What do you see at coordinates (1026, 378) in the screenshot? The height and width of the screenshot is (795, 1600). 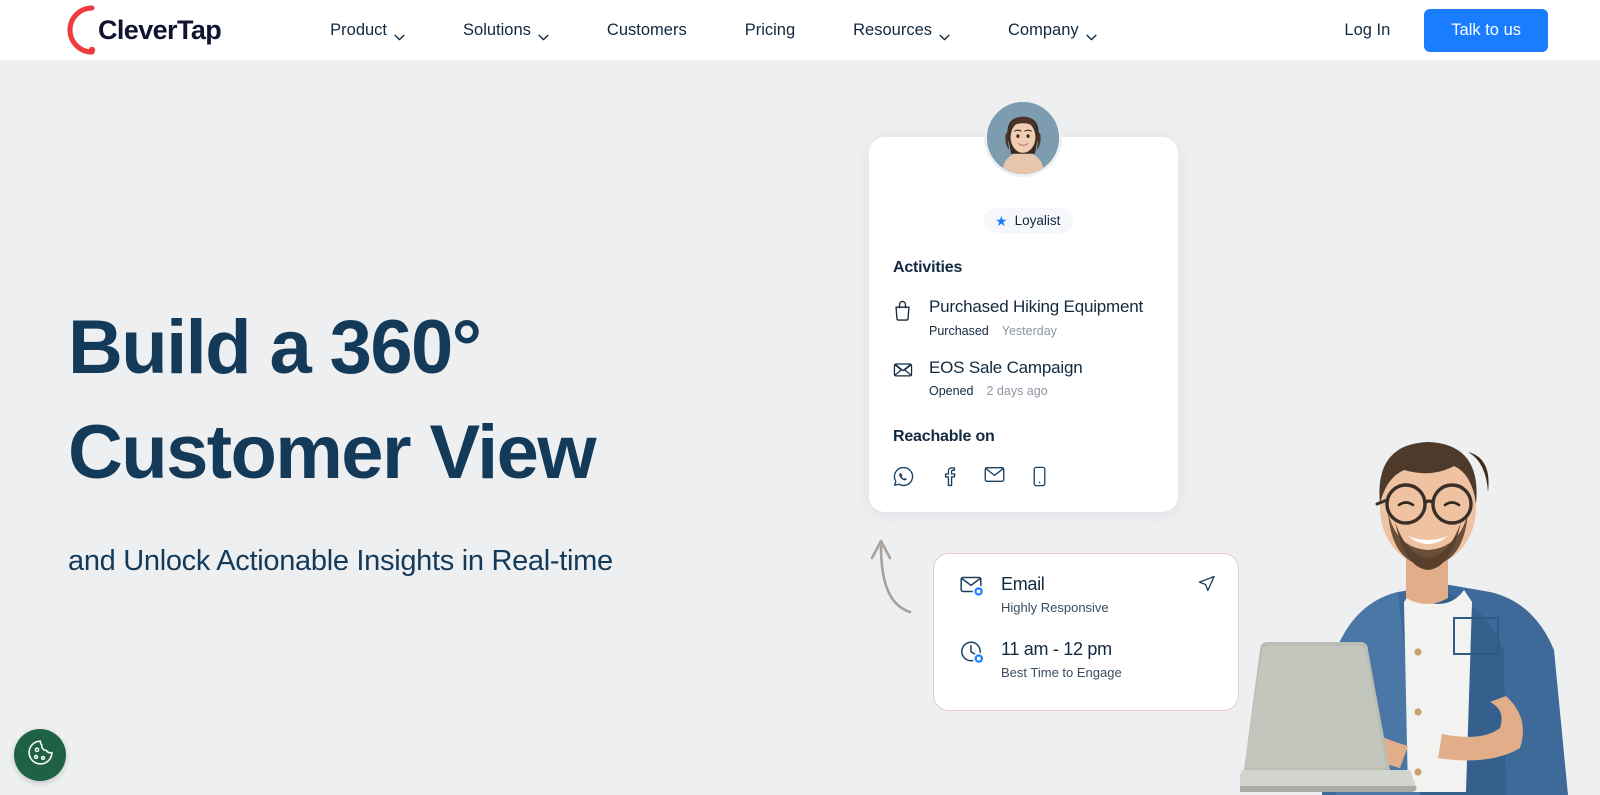 I see `activity-item-campaign: EOS Sale Campaign Opened 2 days ago` at bounding box center [1026, 378].